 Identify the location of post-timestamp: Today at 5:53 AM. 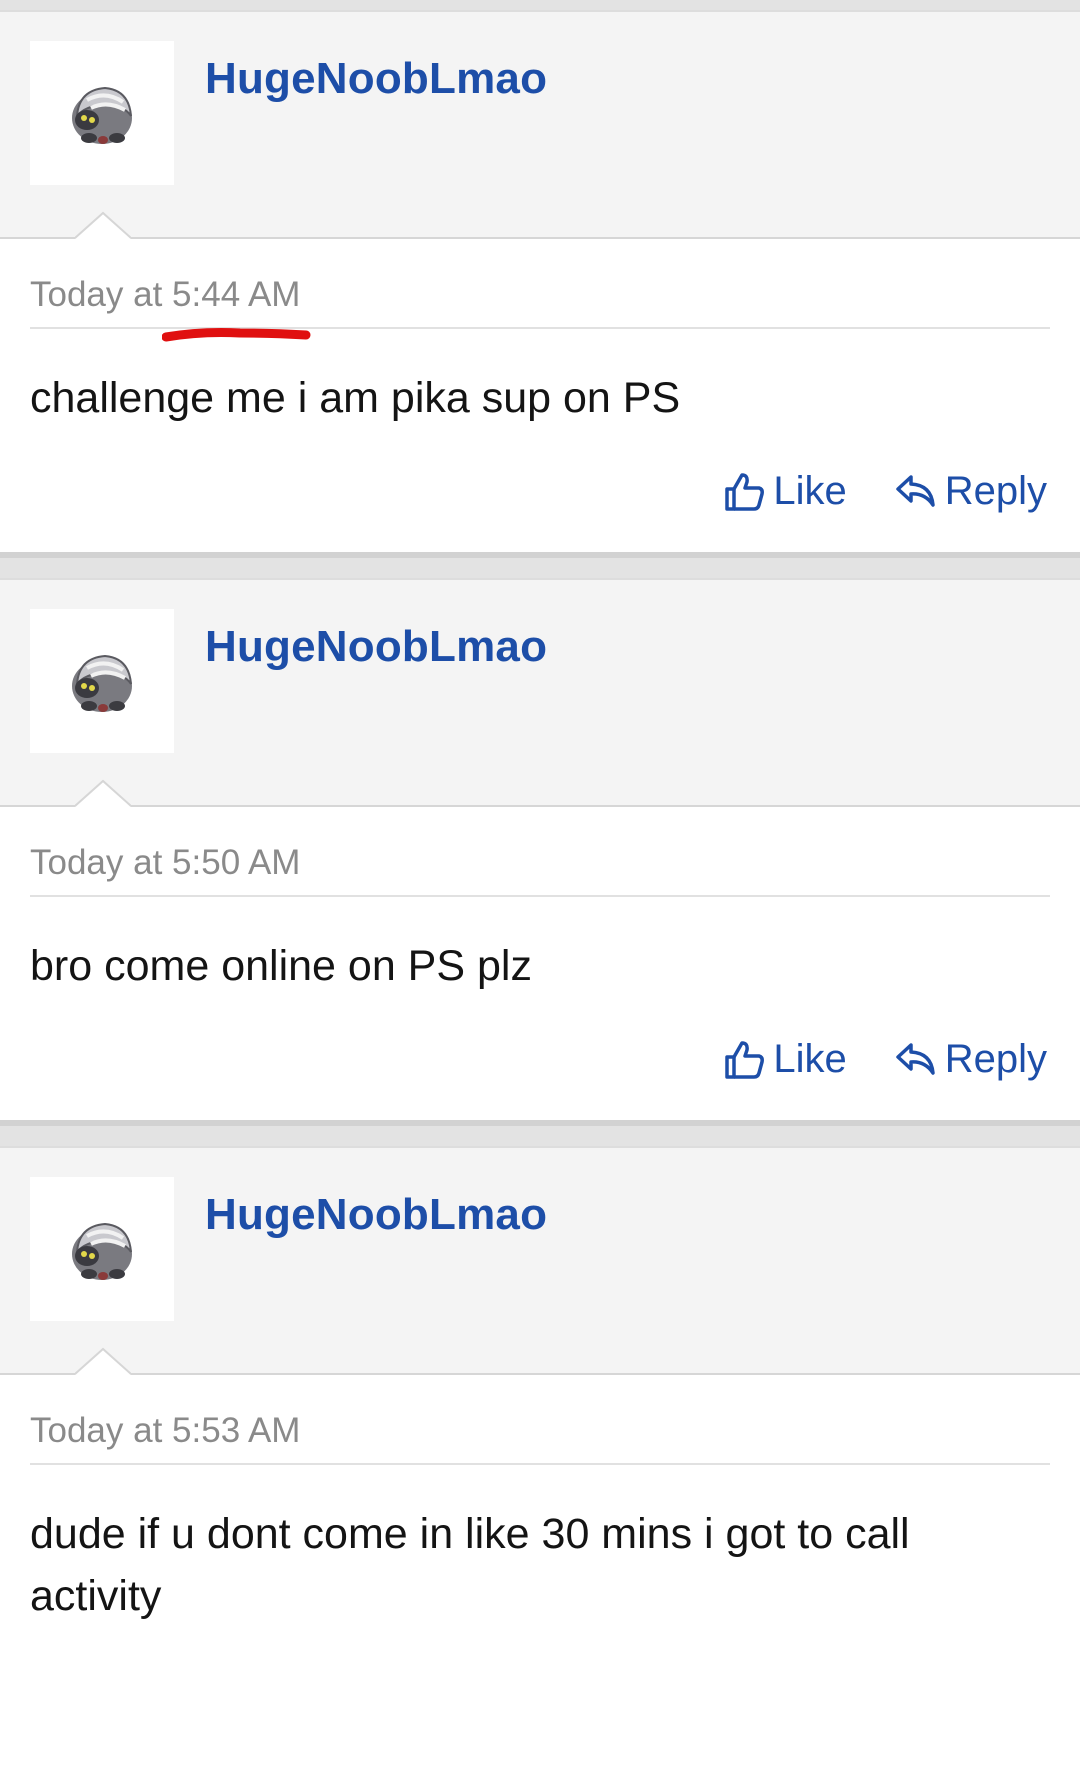
(165, 1430).